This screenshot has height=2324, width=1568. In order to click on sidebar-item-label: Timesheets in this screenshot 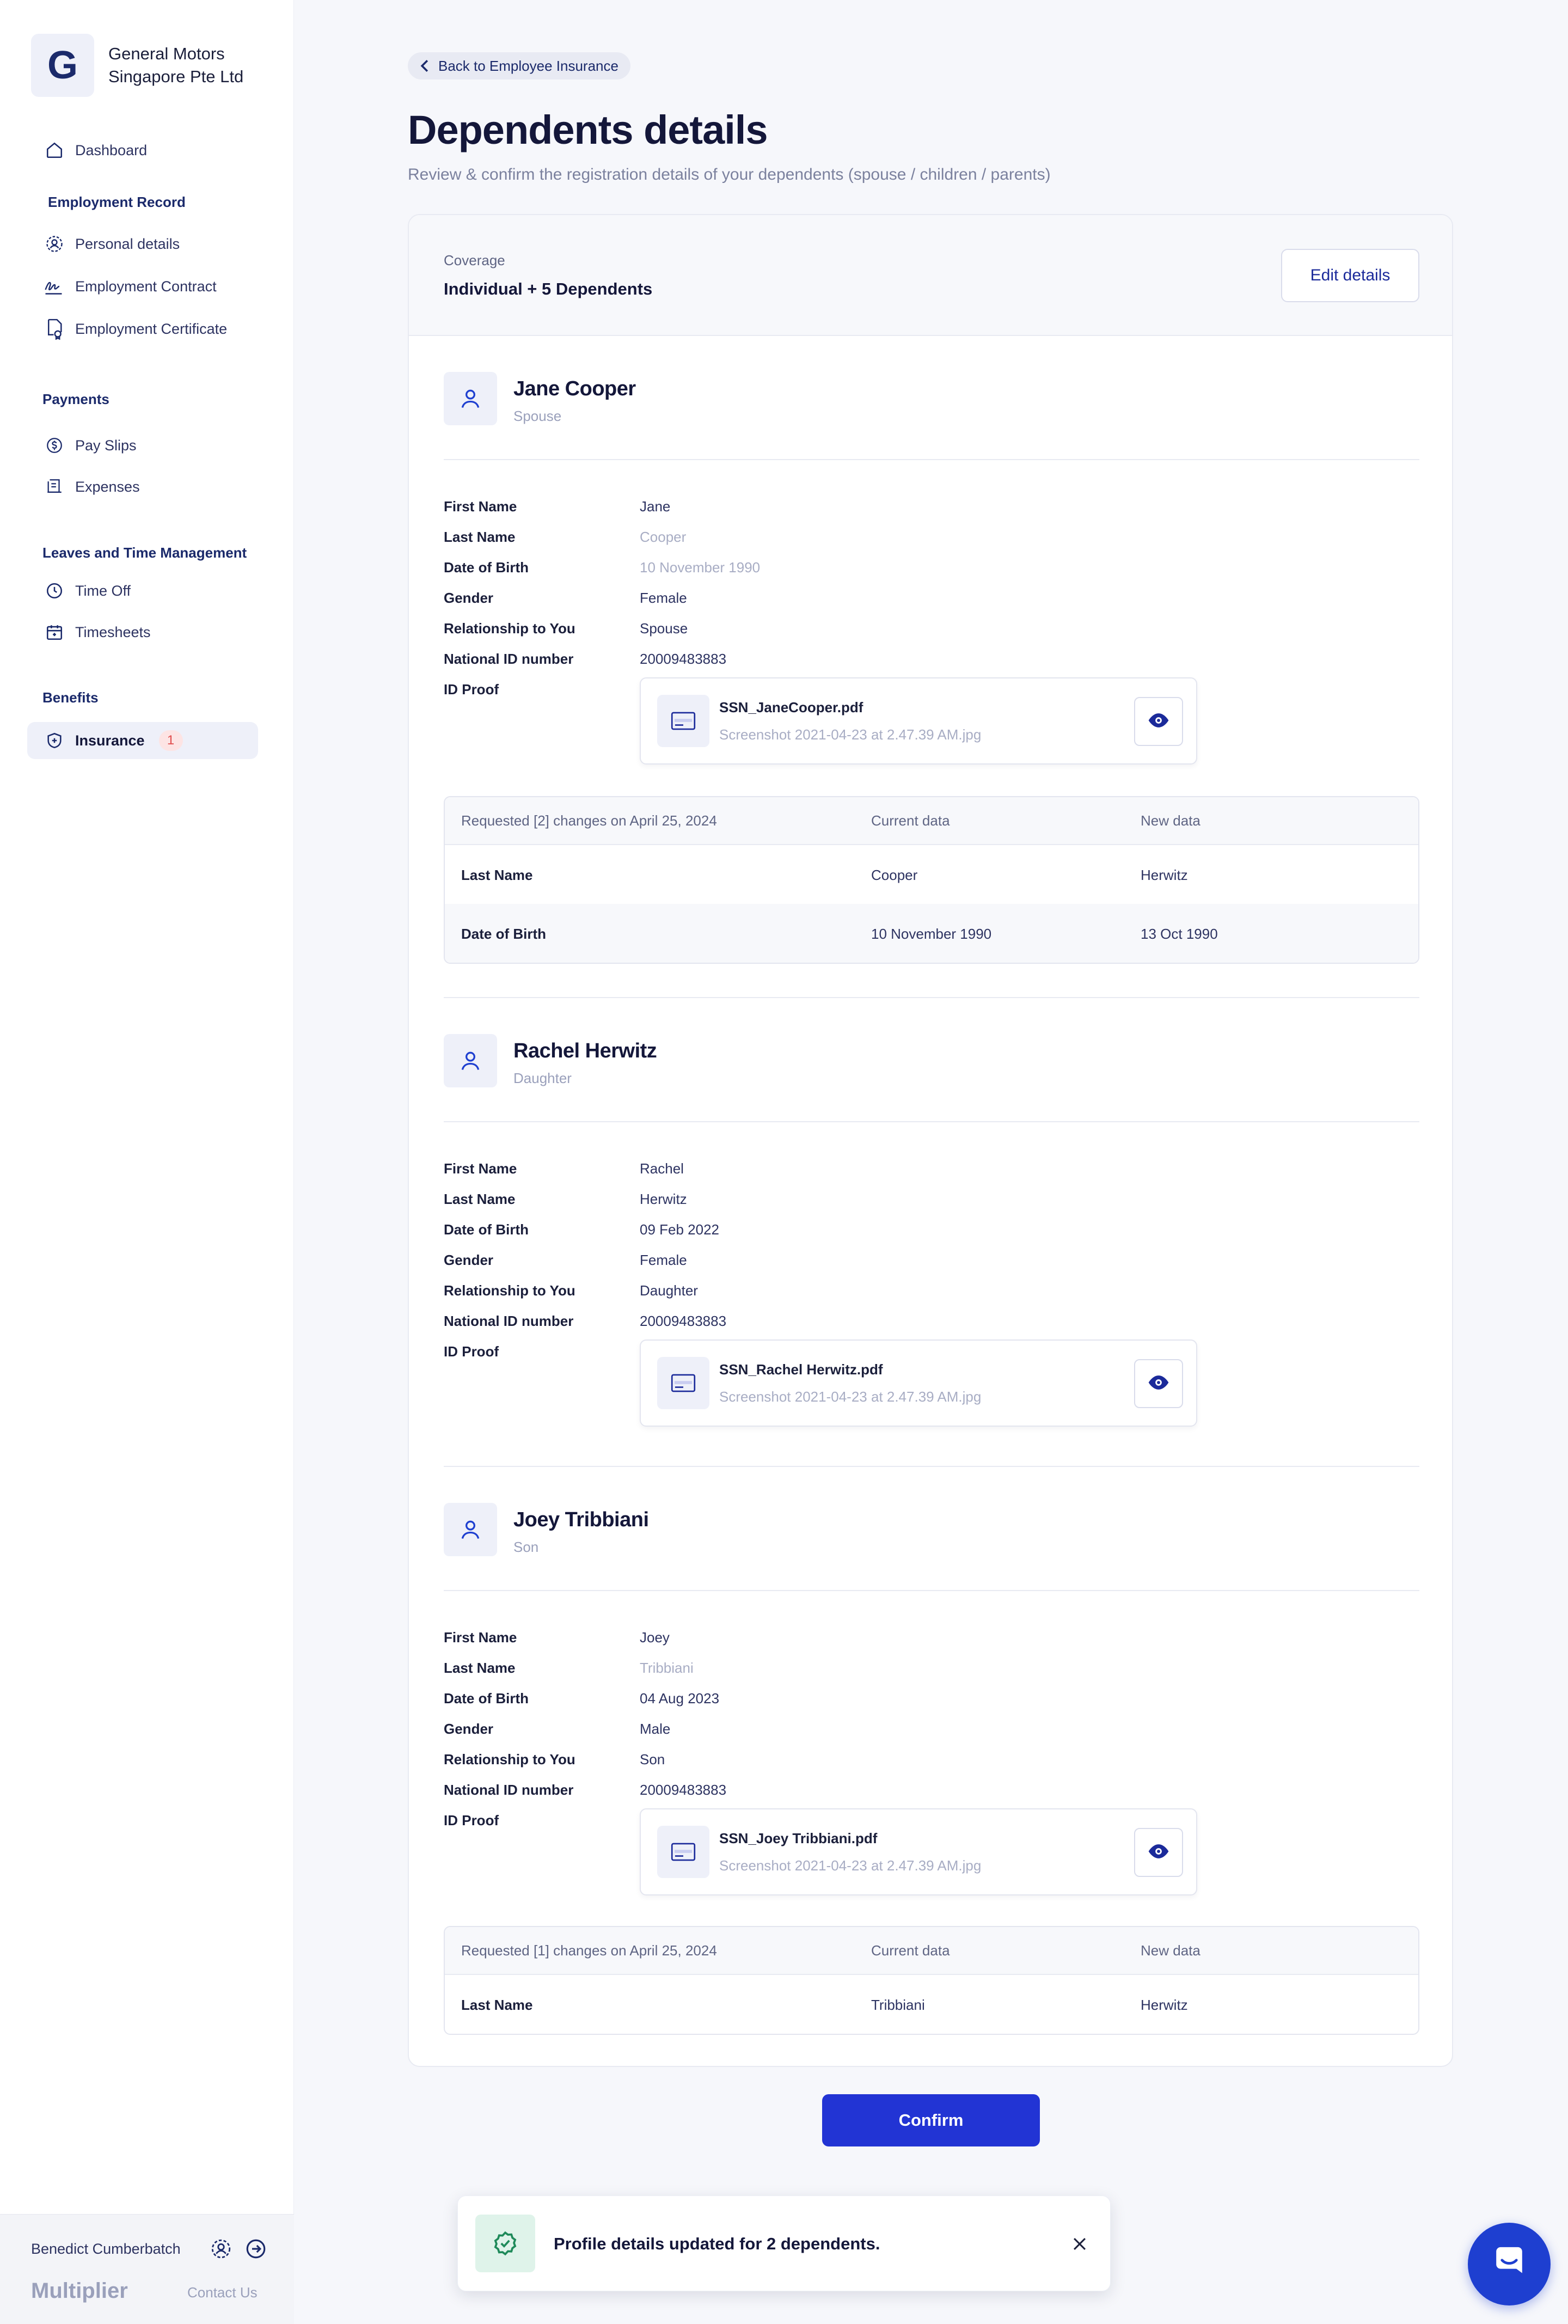, I will do `click(113, 631)`.